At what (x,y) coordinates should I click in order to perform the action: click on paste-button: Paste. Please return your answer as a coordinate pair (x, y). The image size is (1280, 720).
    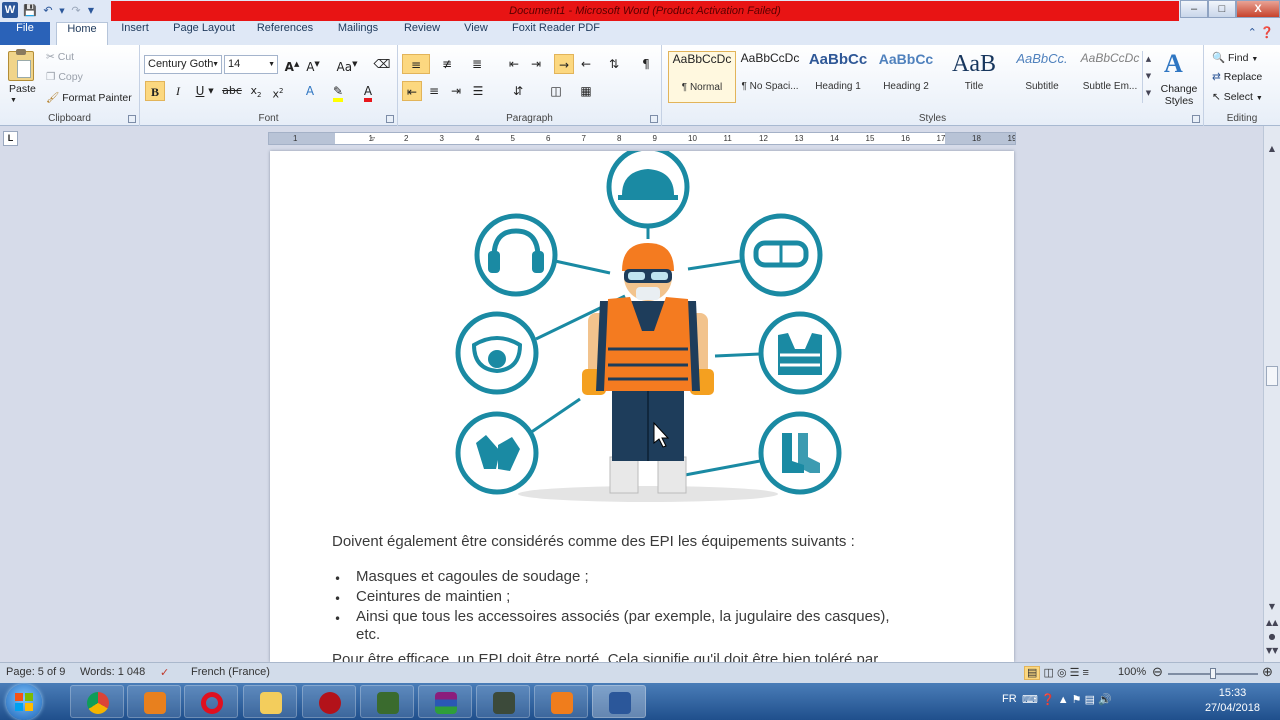
    Looking at the image, I should click on (22, 89).